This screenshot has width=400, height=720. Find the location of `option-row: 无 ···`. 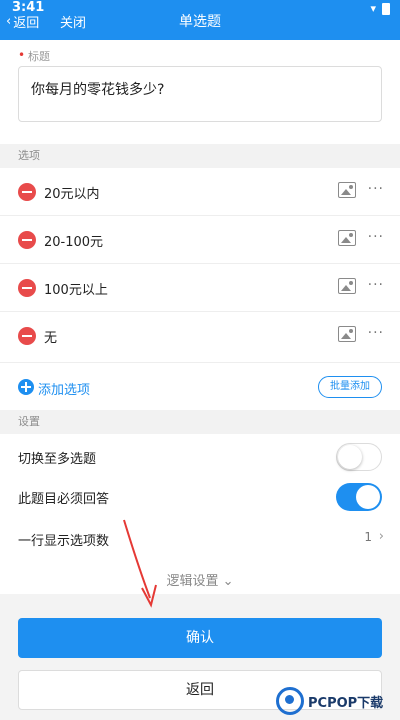

option-row: 无 ··· is located at coordinates (200, 336).